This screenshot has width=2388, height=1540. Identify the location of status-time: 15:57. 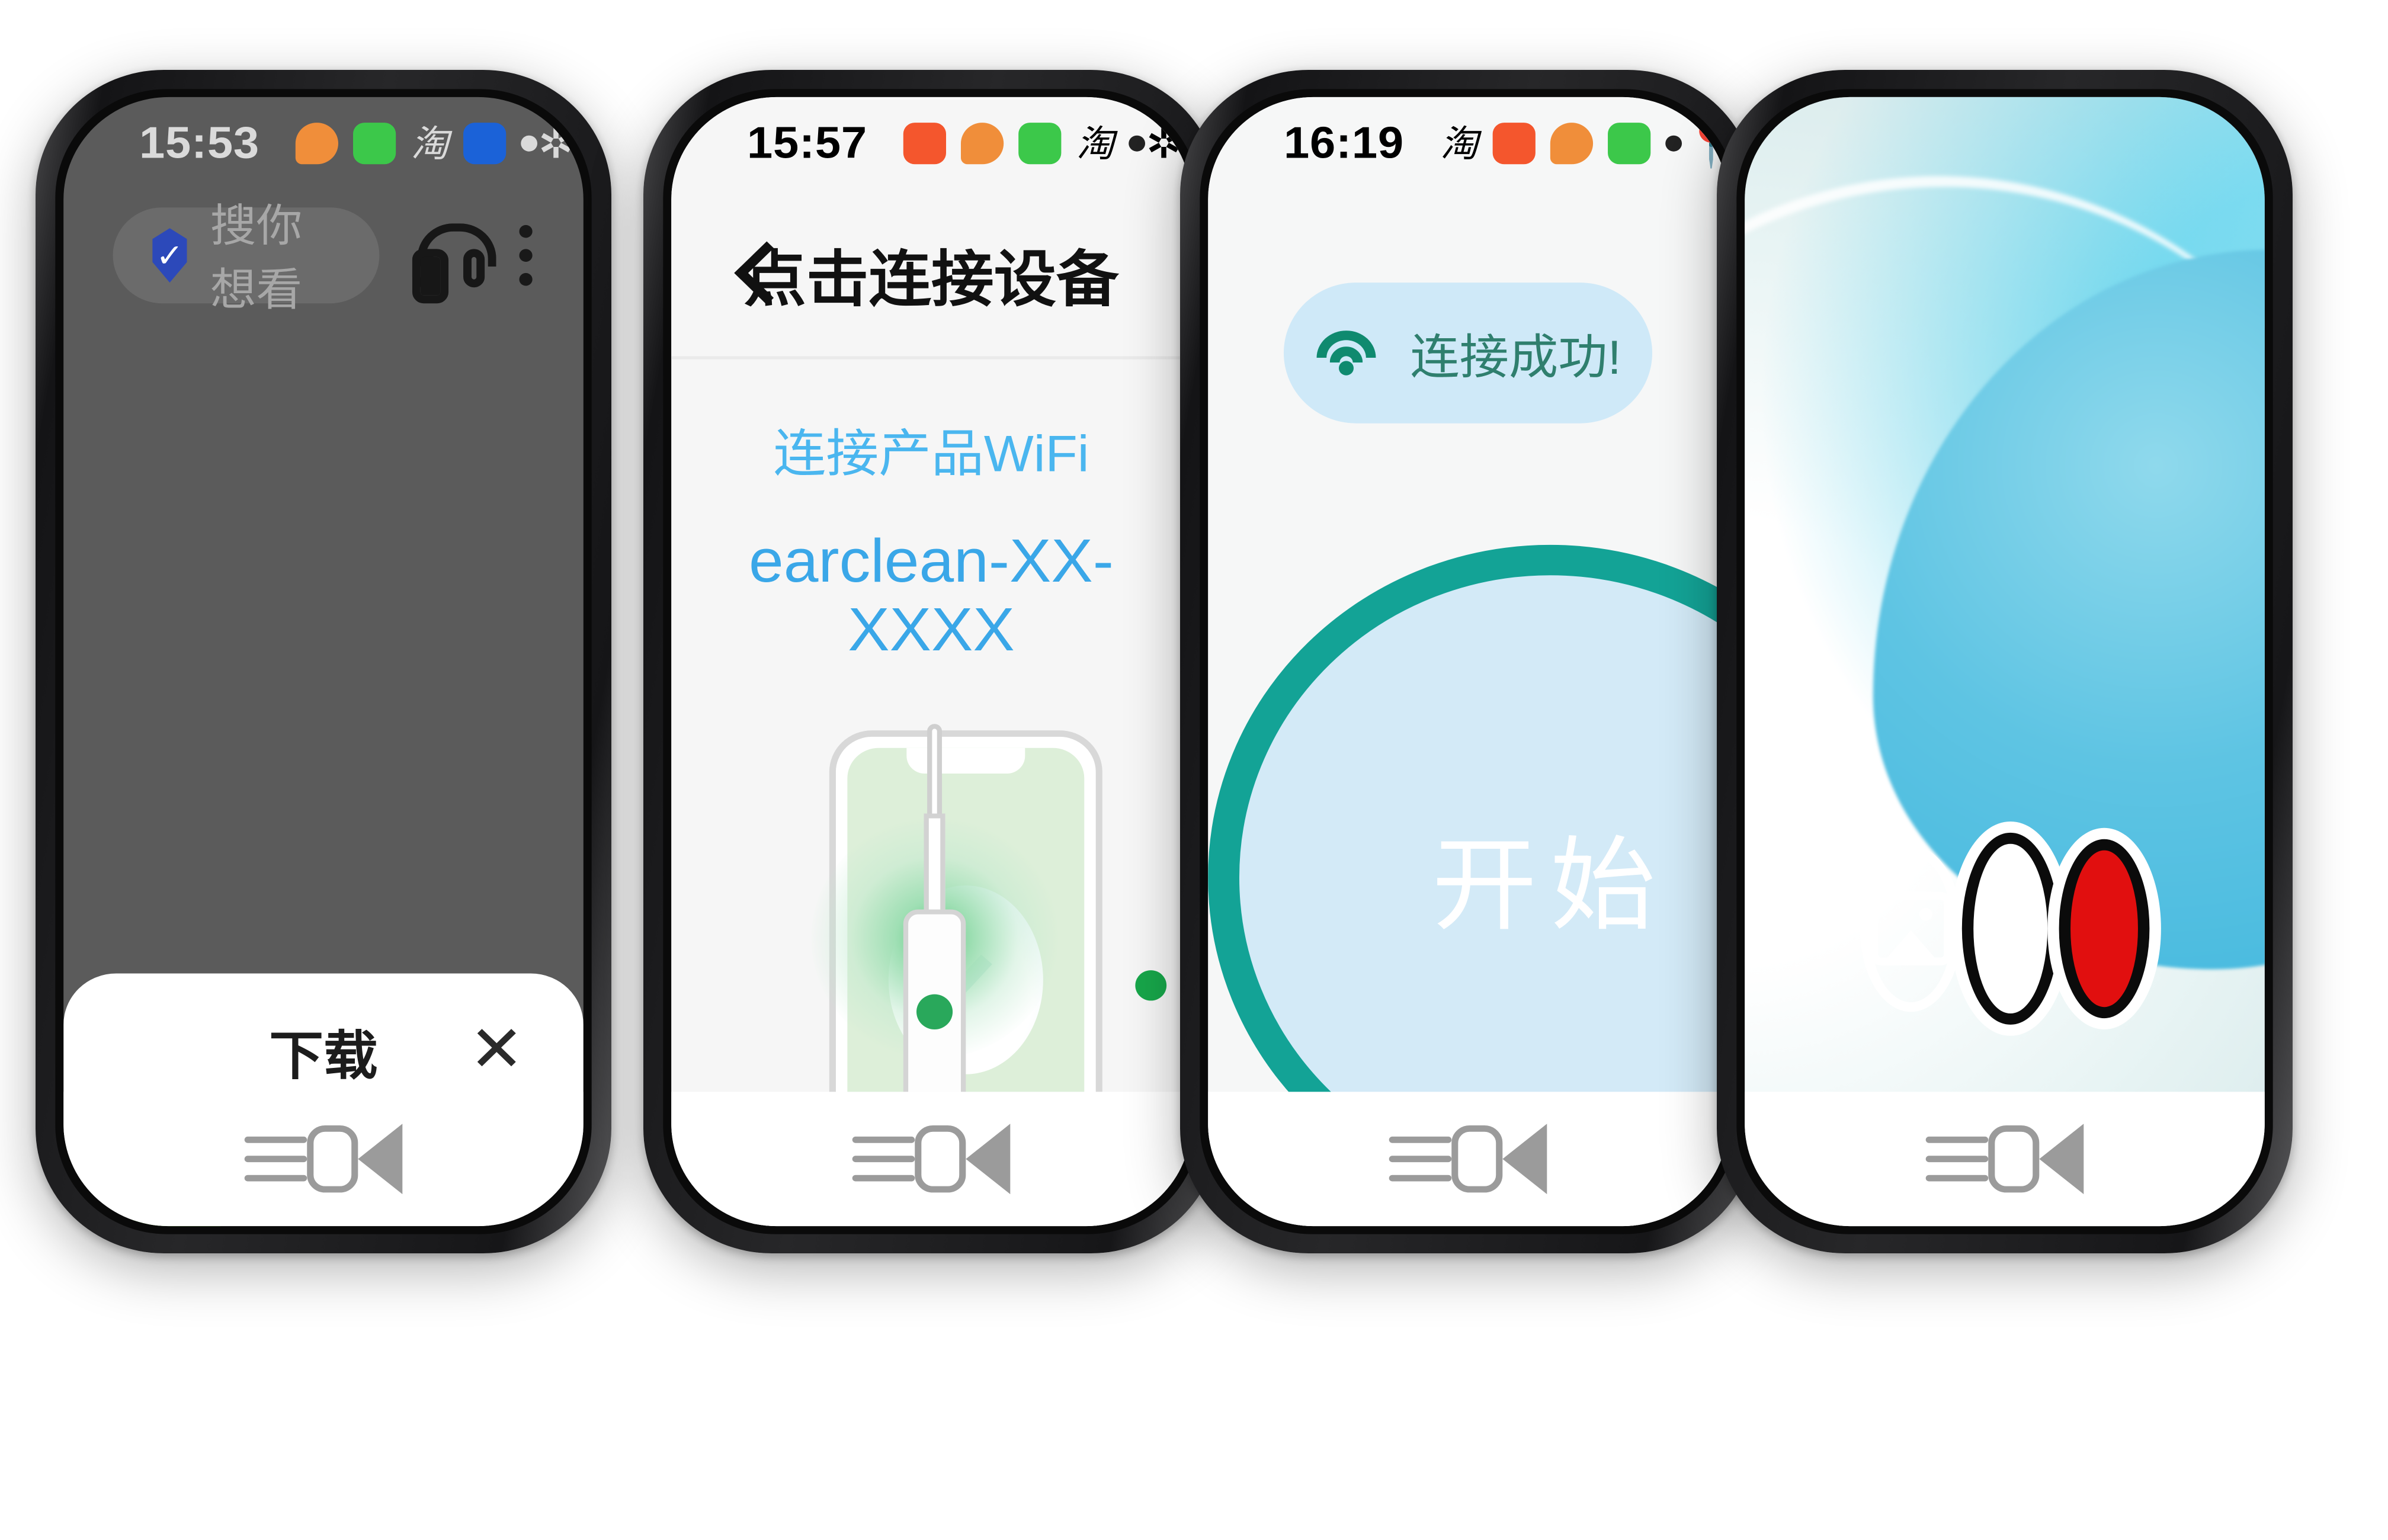
(807, 143).